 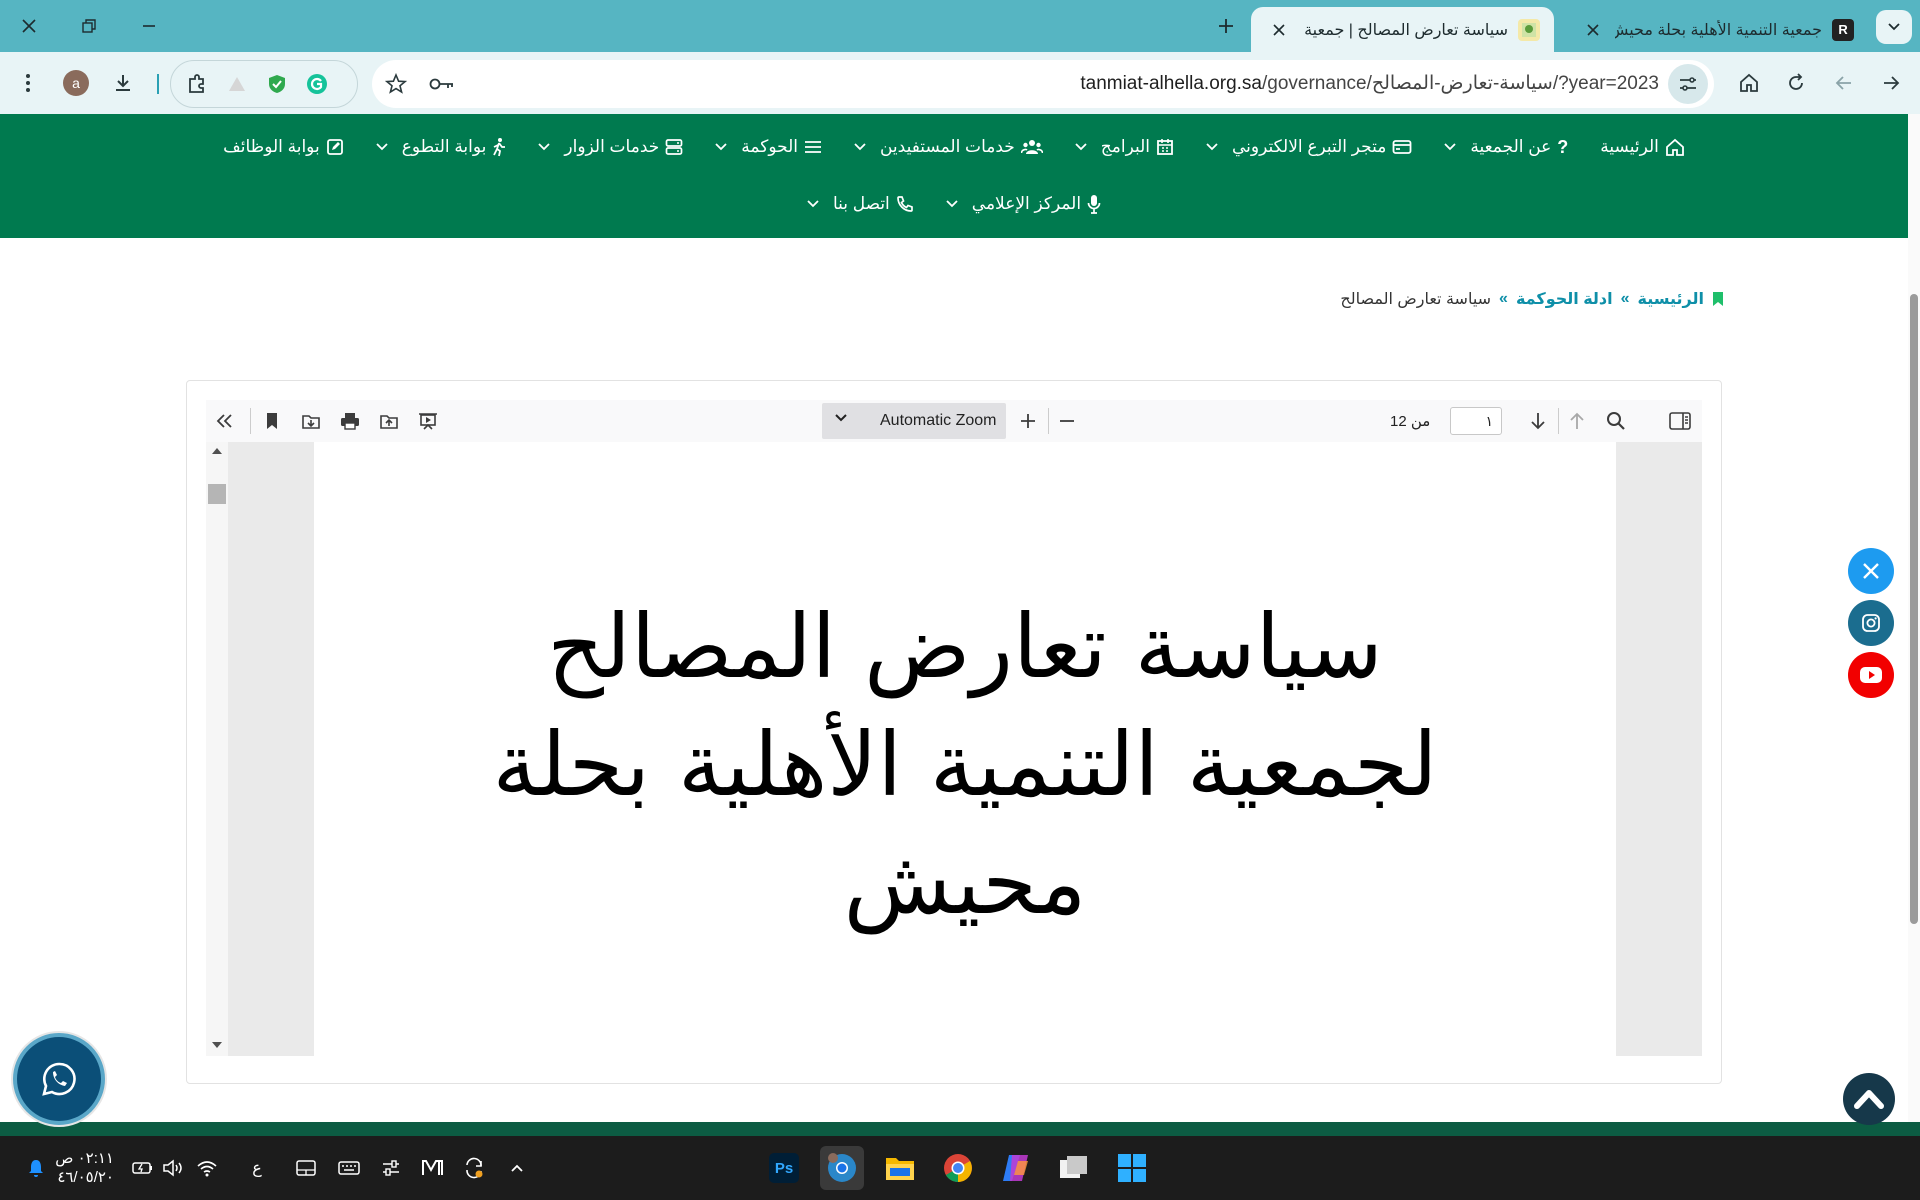 What do you see at coordinates (768, 147) in the screenshot?
I see `nav-item-governance: الحوكمة` at bounding box center [768, 147].